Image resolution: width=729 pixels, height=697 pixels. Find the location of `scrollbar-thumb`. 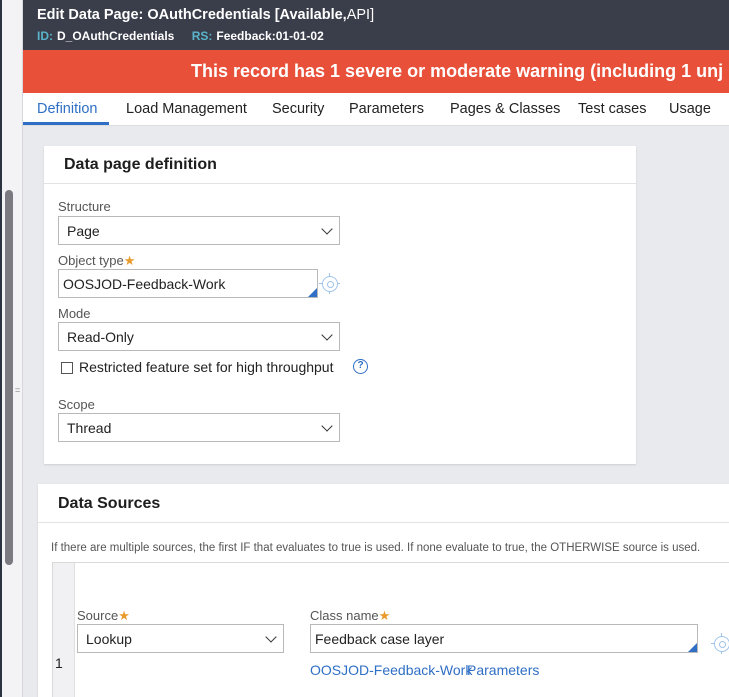

scrollbar-thumb is located at coordinates (9, 377).